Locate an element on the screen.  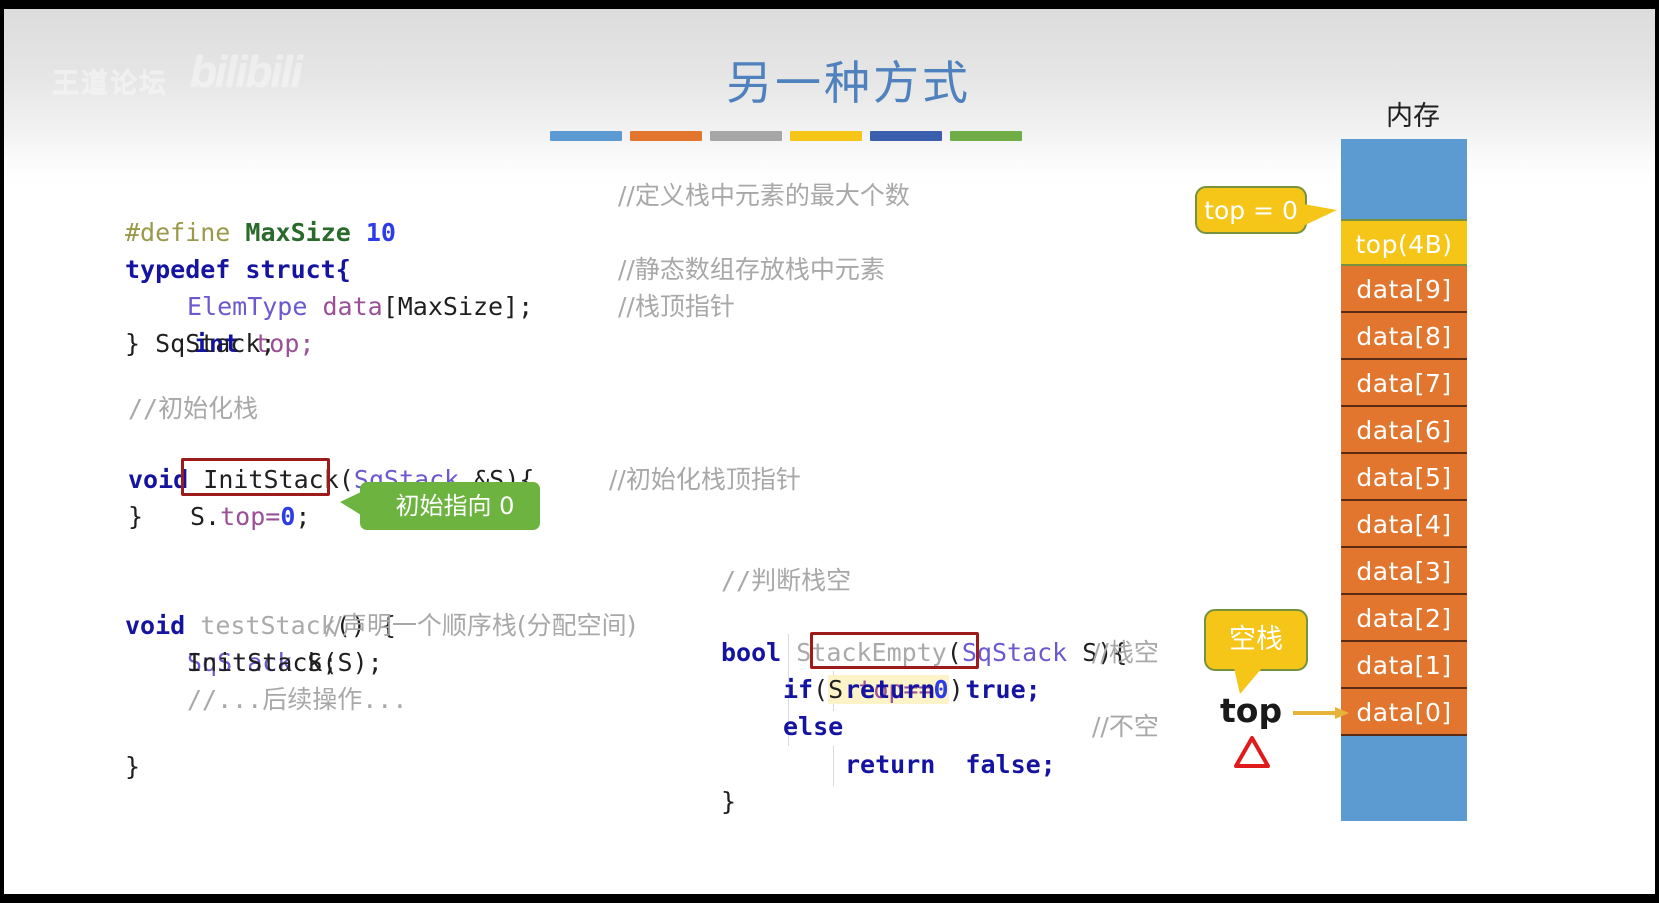
comment-init-top-pointer: //初始化栈顶指针 is located at coordinates (705, 479).